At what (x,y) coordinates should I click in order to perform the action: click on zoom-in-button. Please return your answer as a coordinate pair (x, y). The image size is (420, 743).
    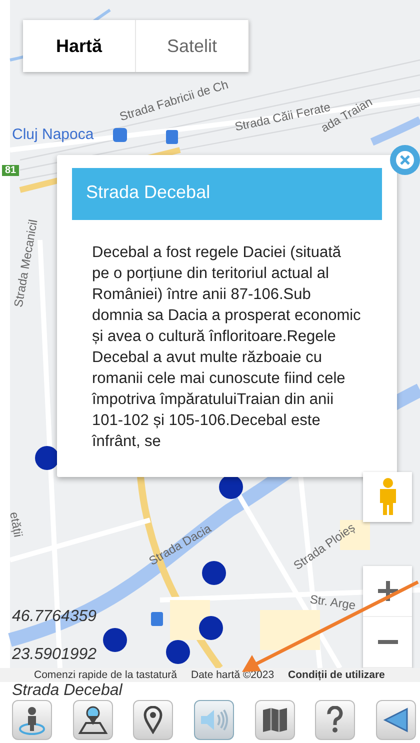
    Looking at the image, I should click on (387, 591).